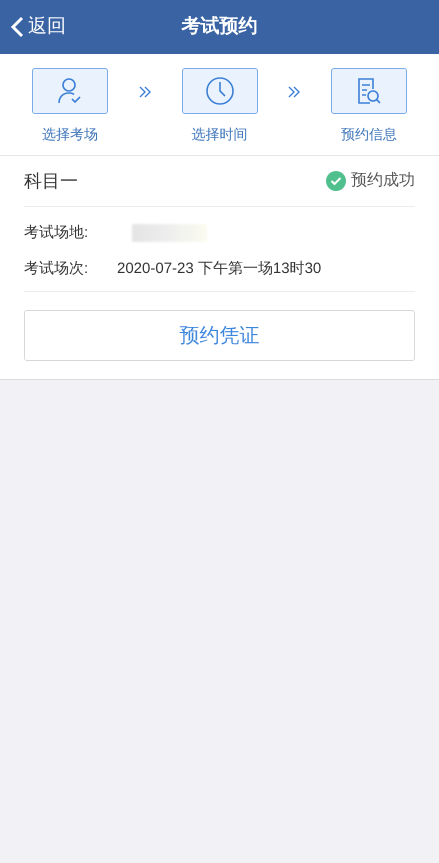 This screenshot has width=439, height=863. What do you see at coordinates (70, 134) in the screenshot?
I see `step-label: 选择考场` at bounding box center [70, 134].